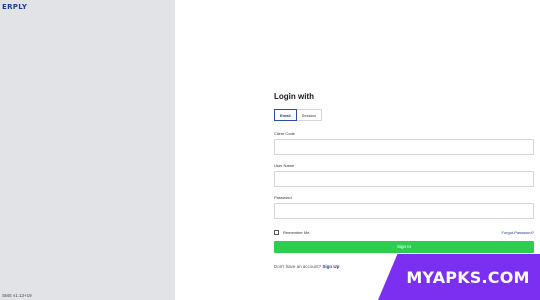 Image resolution: width=540 pixels, height=300 pixels. I want to click on version-label: SMS v1.13+19, so click(17, 295).